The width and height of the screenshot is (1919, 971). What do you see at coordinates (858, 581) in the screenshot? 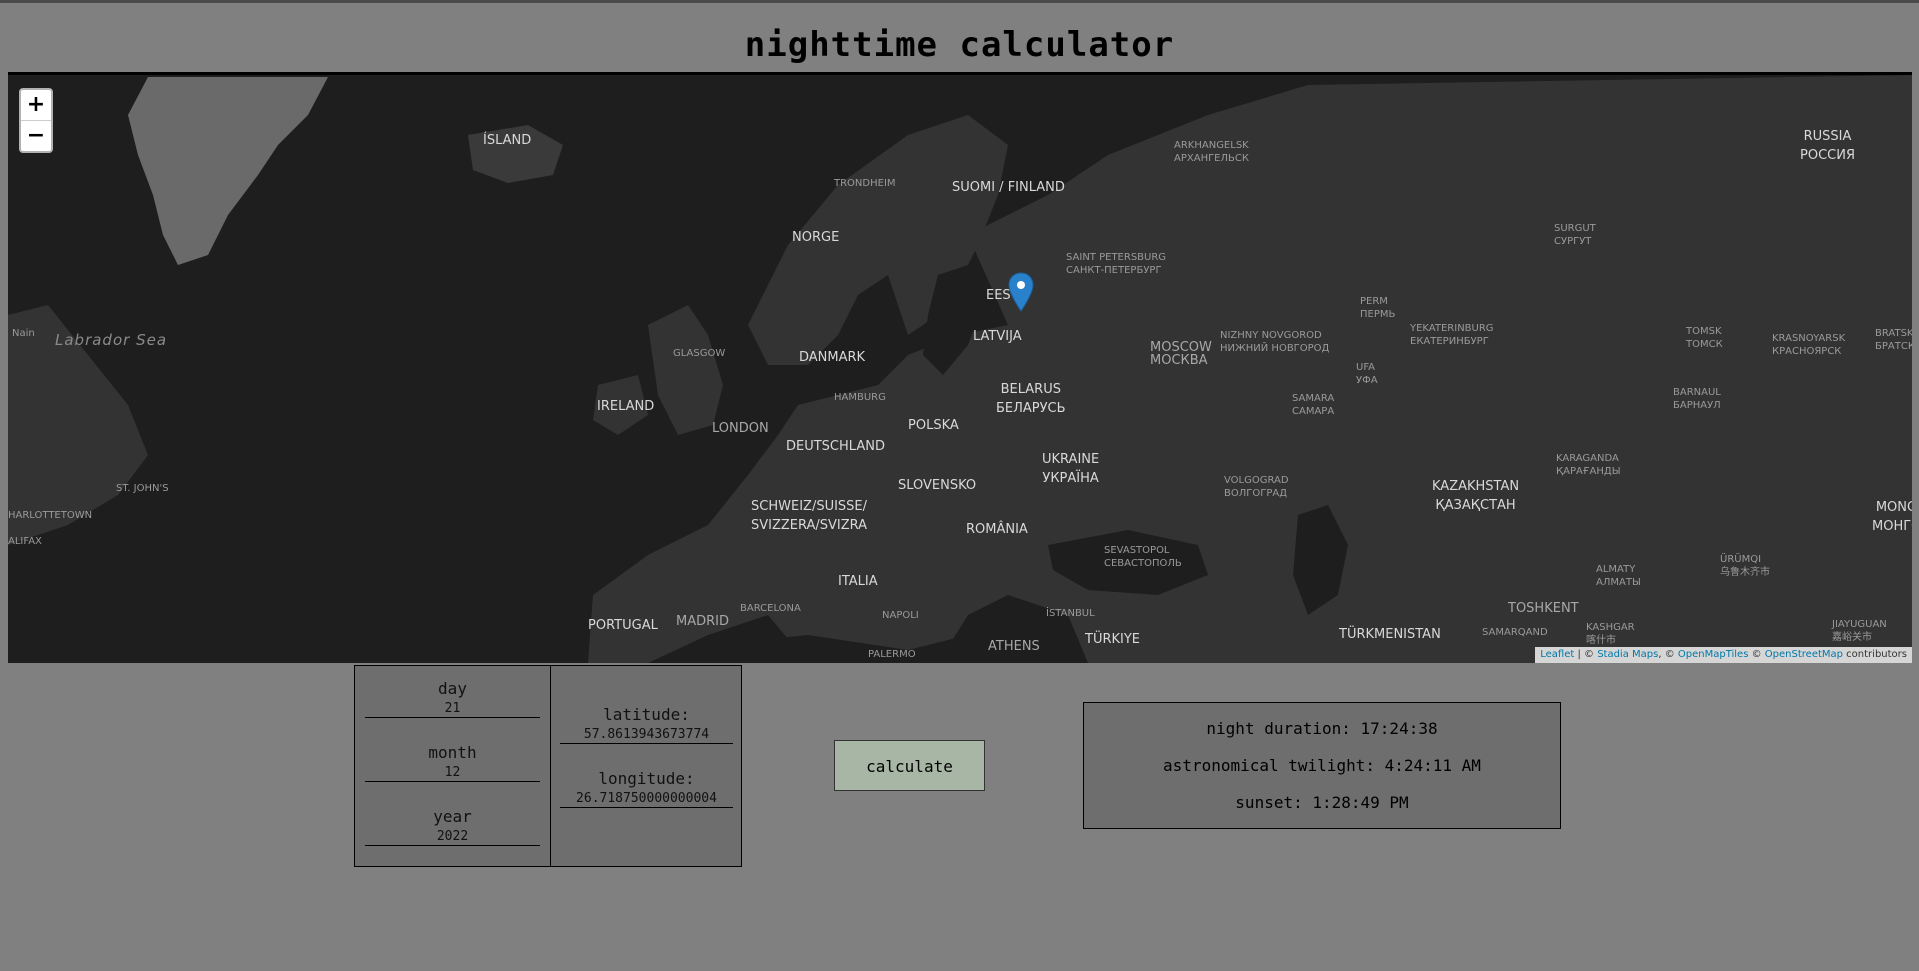
I see `map-country-label: ITALIA` at bounding box center [858, 581].